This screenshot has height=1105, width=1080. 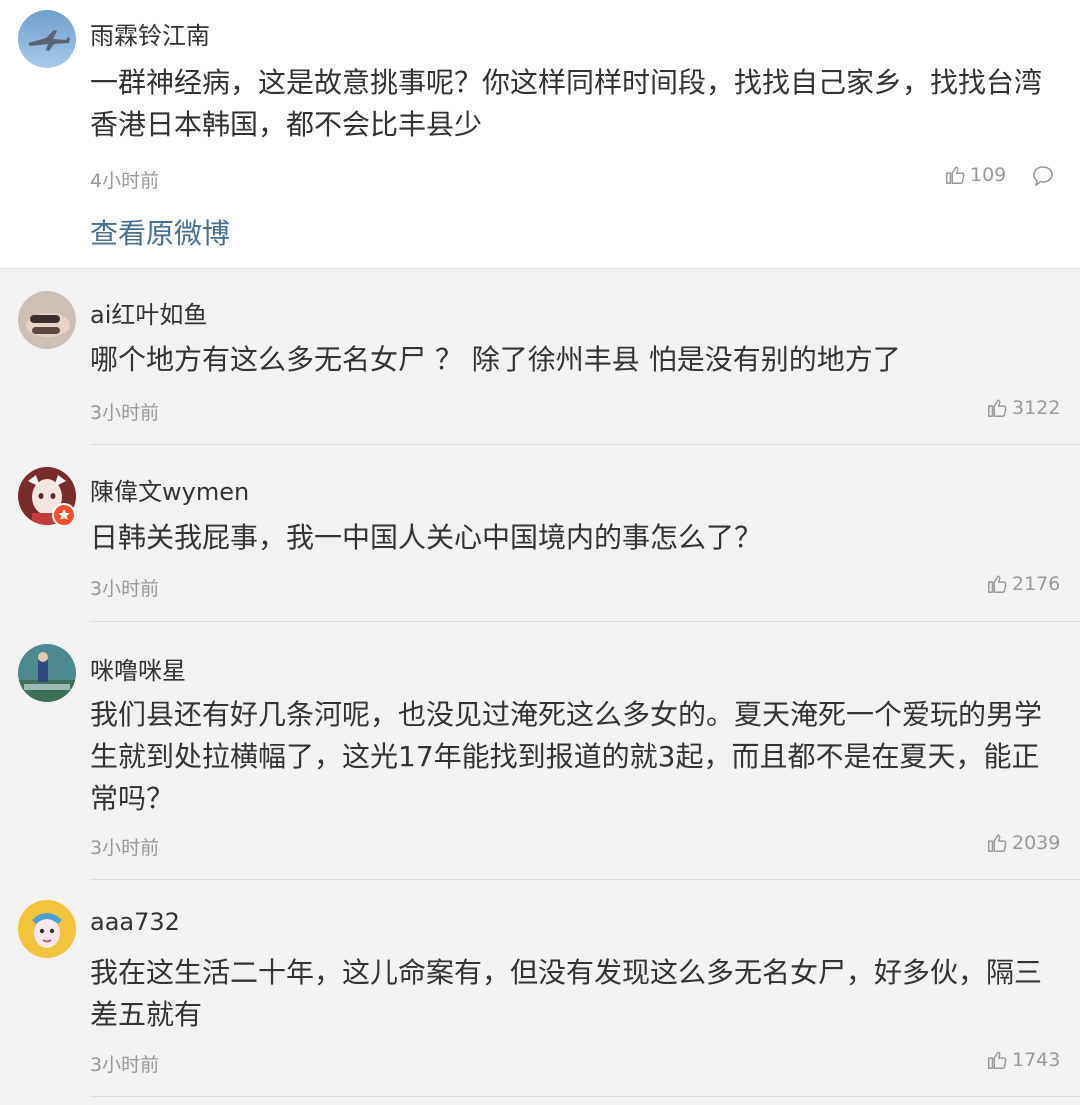 I want to click on like-button: 1743, so click(x=1023, y=1060).